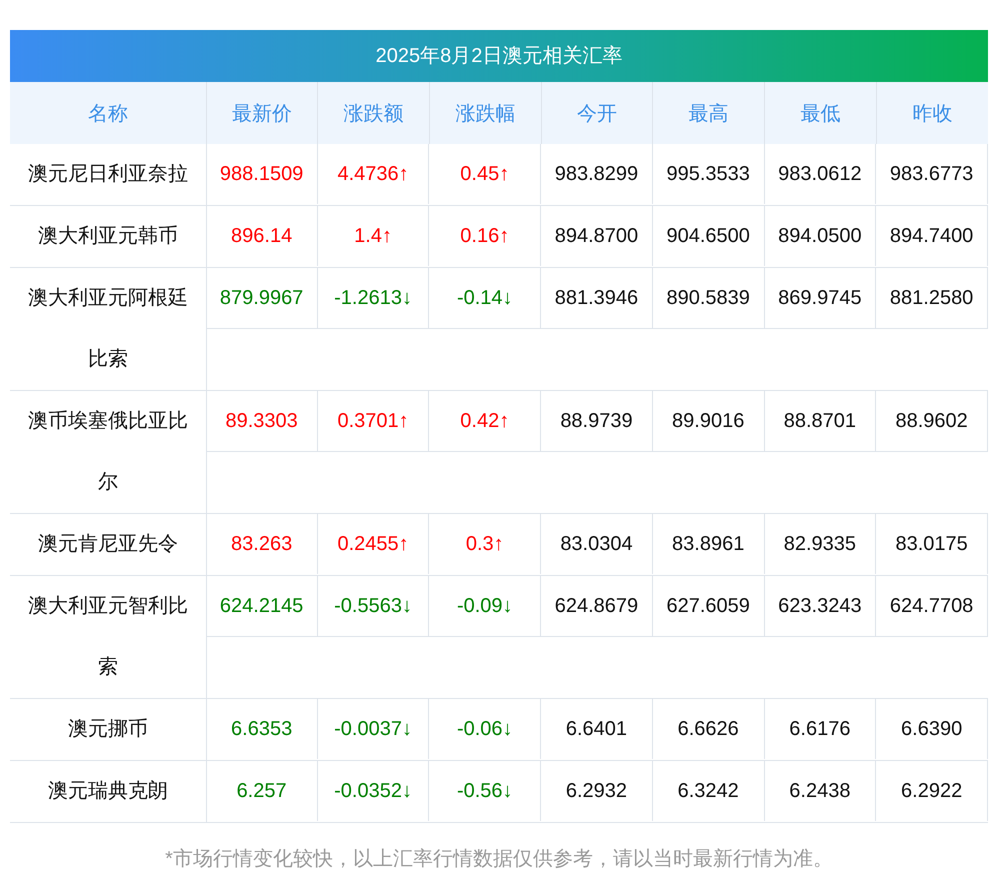 This screenshot has height=877, width=1000. What do you see at coordinates (262, 421) in the screenshot?
I see `table-cell: 89.3303` at bounding box center [262, 421].